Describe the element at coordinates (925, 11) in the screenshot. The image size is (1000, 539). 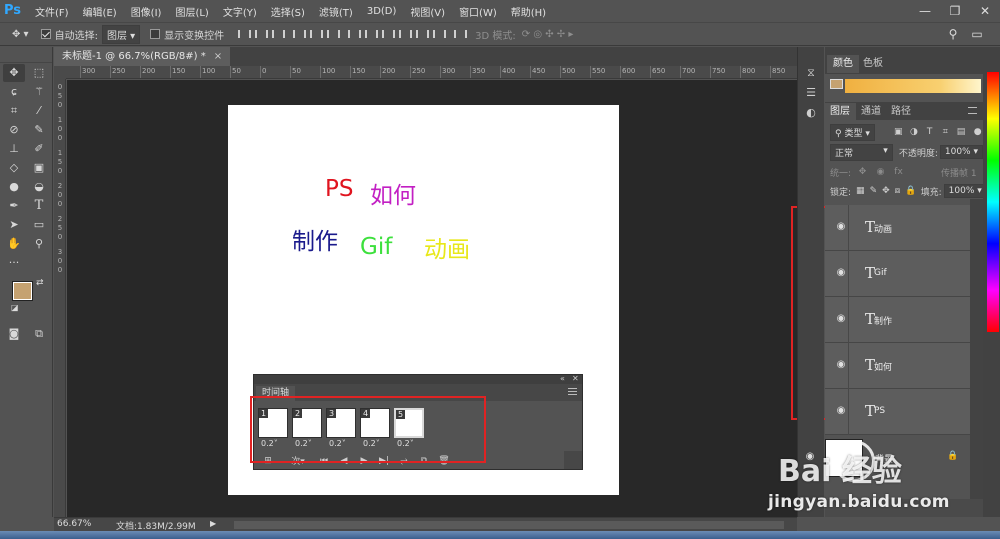
I see `minimize-button: —` at that location.